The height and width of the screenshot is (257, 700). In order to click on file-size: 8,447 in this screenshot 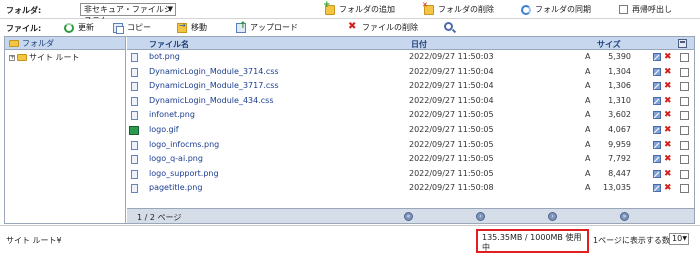, I will do `click(619, 173)`.